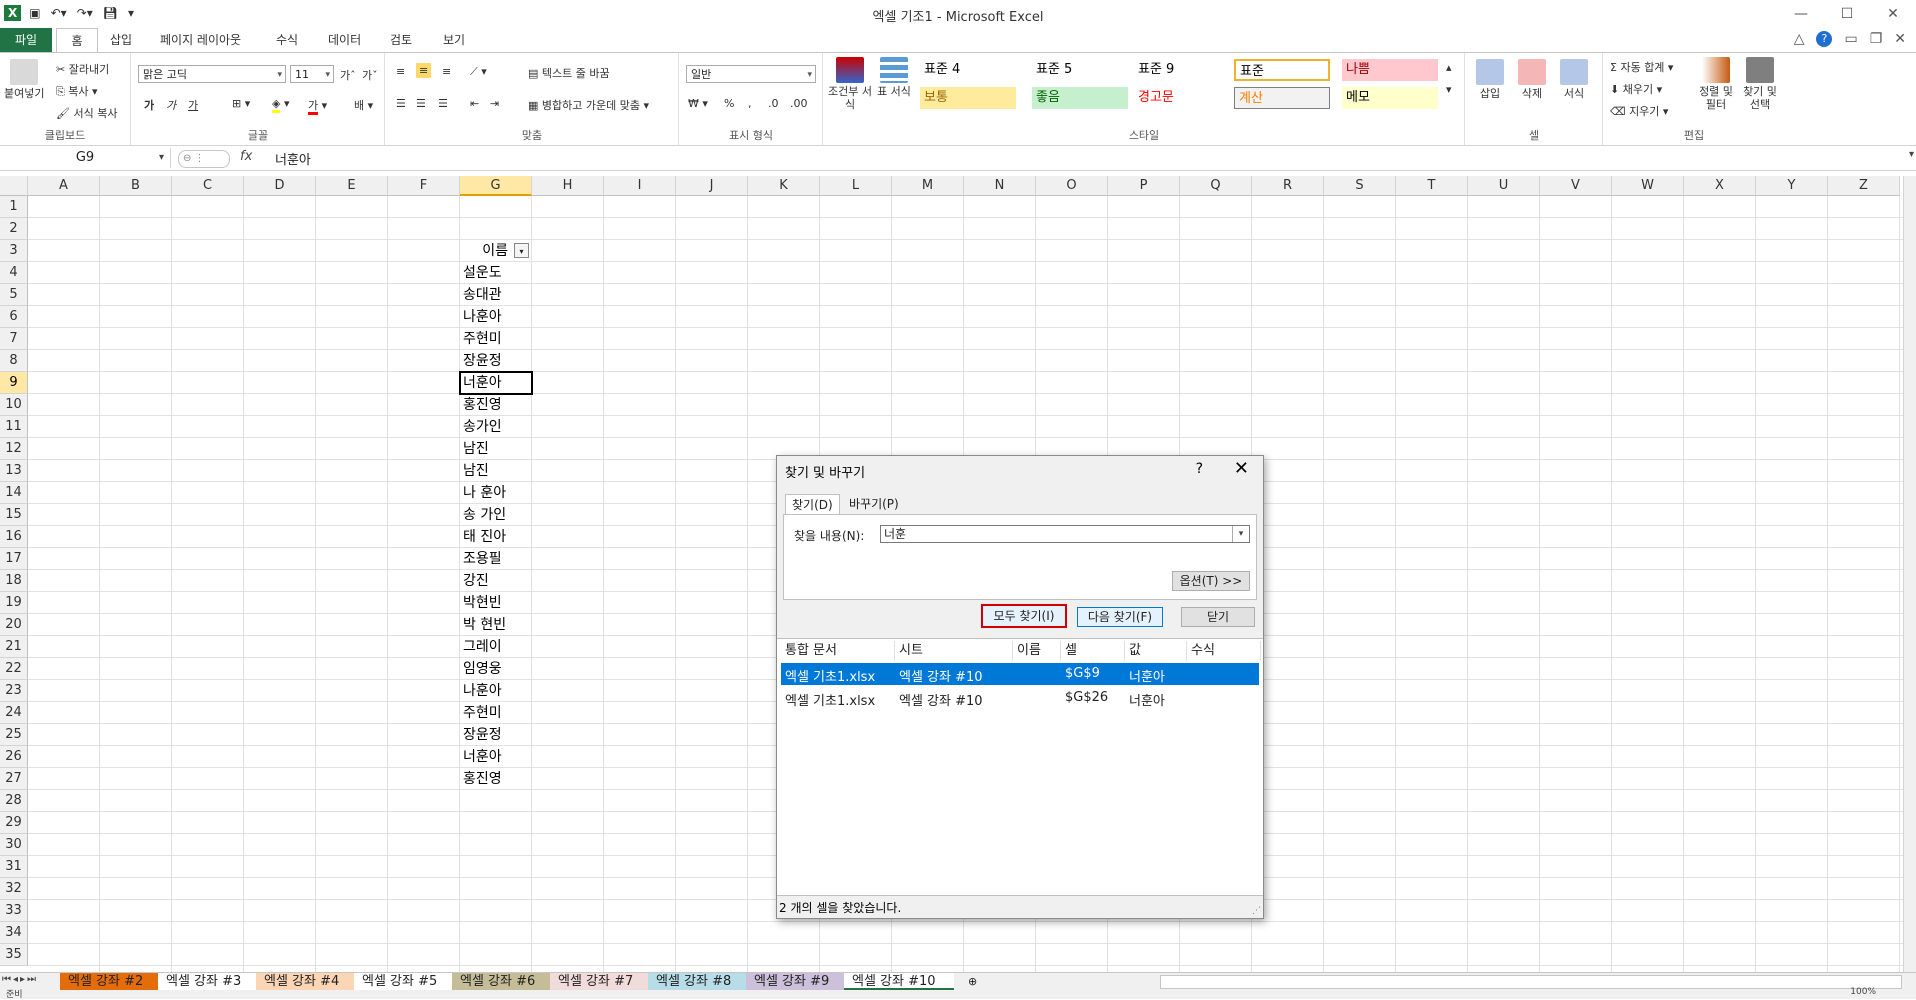 The height and width of the screenshot is (1000, 1916). Describe the element at coordinates (401, 40) in the screenshot. I see `tab-review: 검토` at that location.